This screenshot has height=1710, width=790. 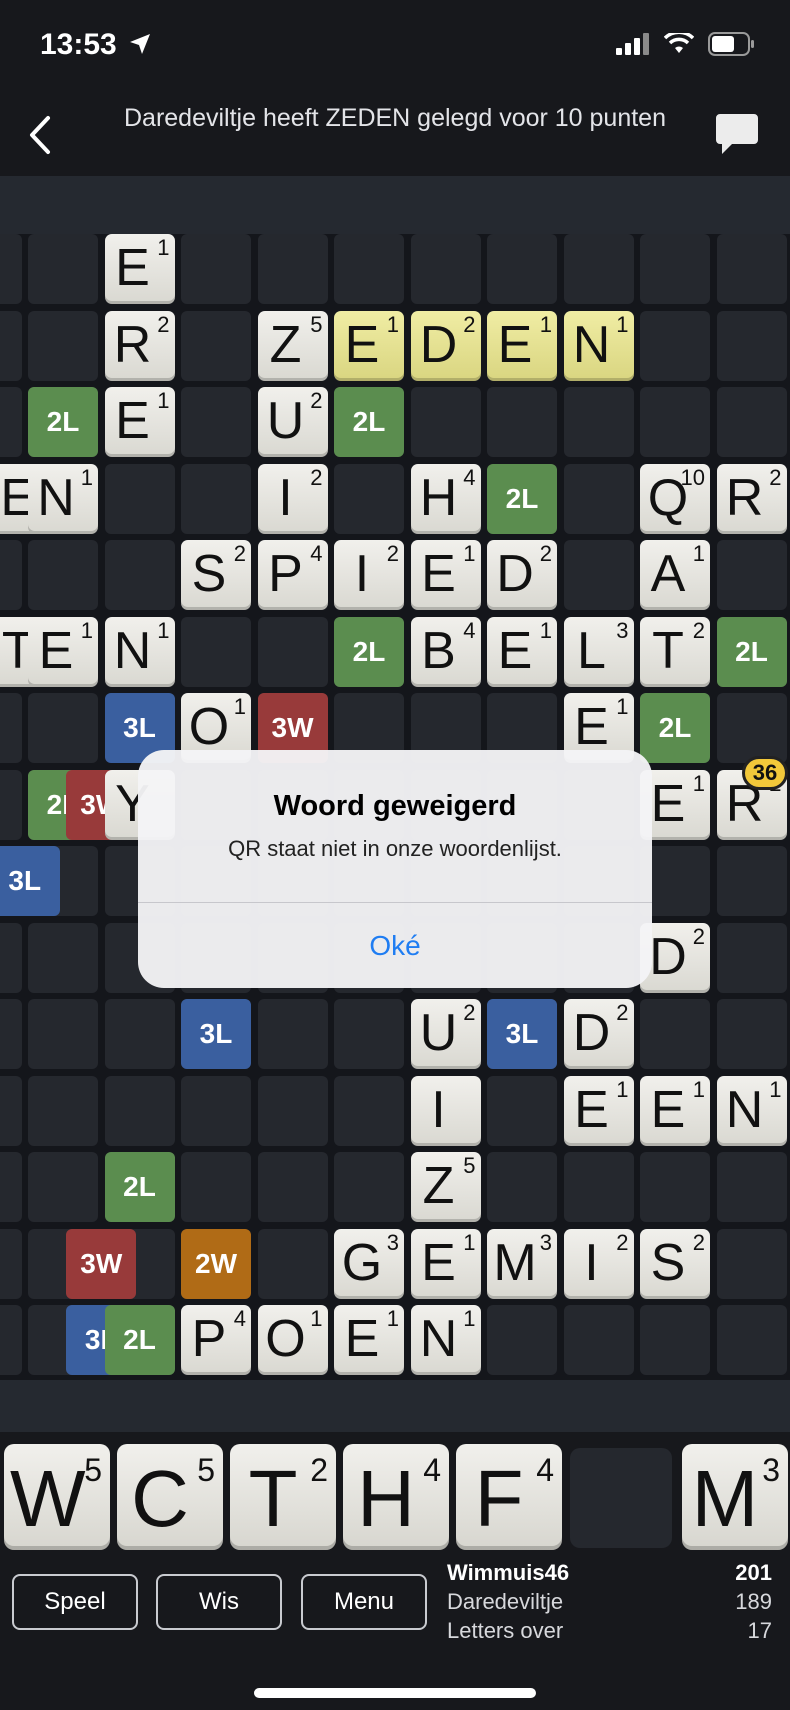 I want to click on rack-tile: W5, so click(x=57, y=1497).